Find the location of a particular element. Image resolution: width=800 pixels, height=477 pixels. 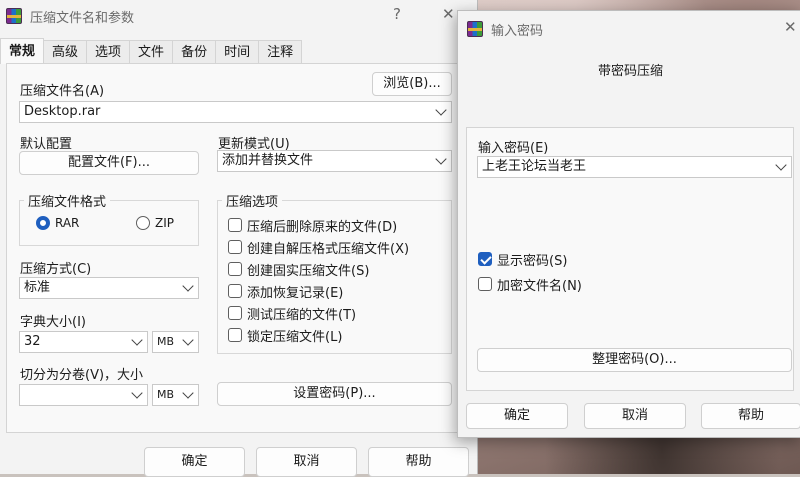

tab-bar: 常规 高级 选项 文件 备份 时间 注释 is located at coordinates (151, 51).